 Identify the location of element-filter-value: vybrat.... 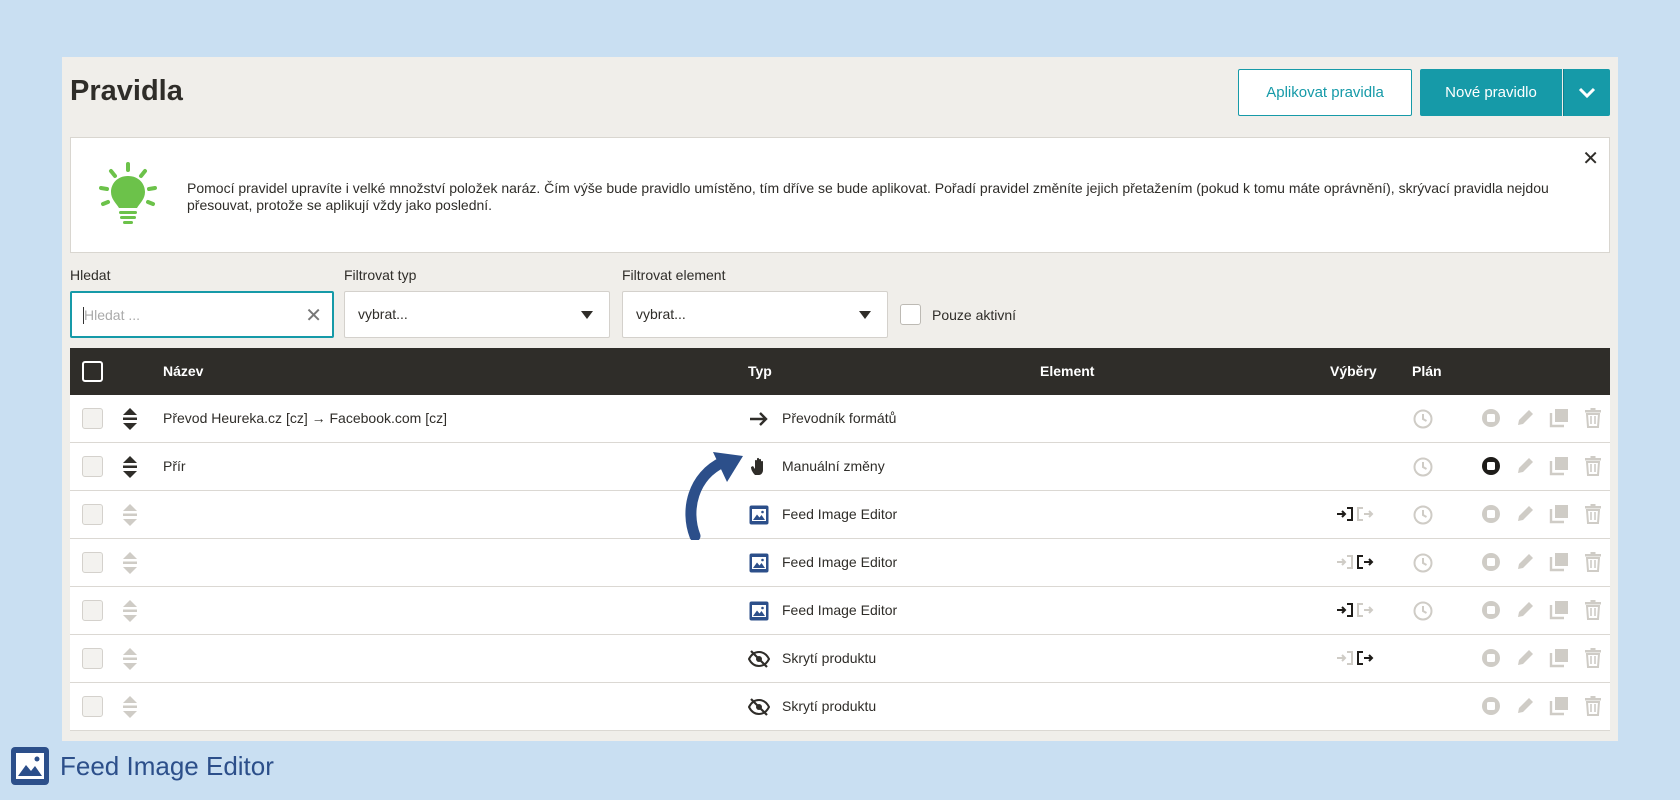
(661, 314).